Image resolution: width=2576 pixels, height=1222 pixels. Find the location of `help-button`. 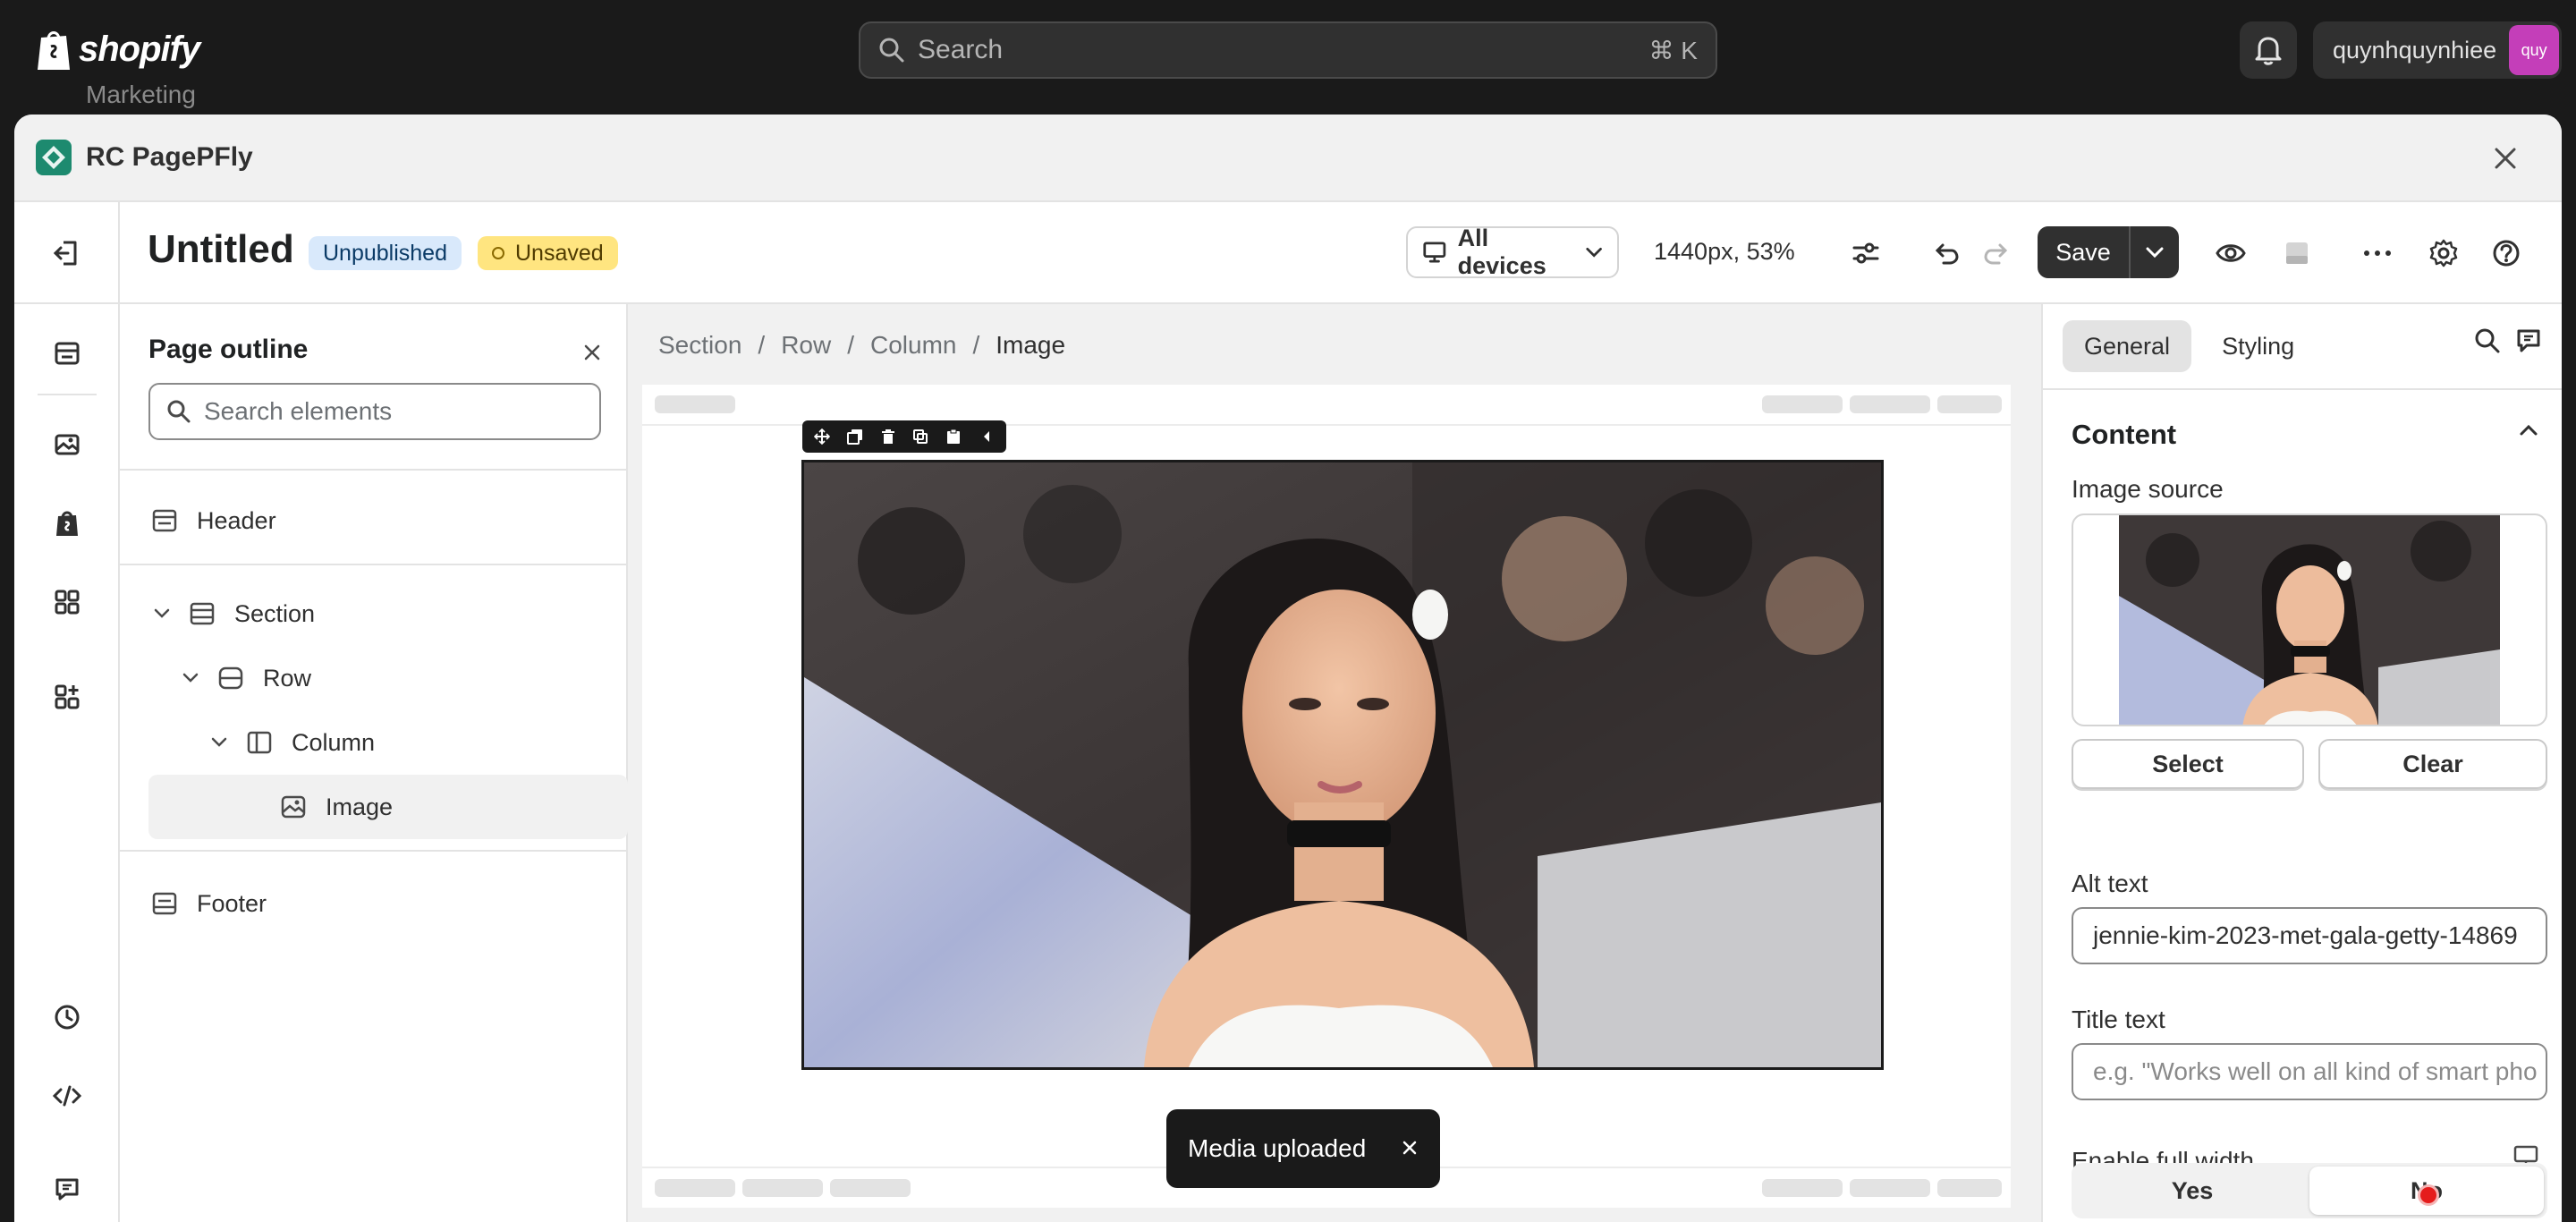

help-button is located at coordinates (2506, 253).